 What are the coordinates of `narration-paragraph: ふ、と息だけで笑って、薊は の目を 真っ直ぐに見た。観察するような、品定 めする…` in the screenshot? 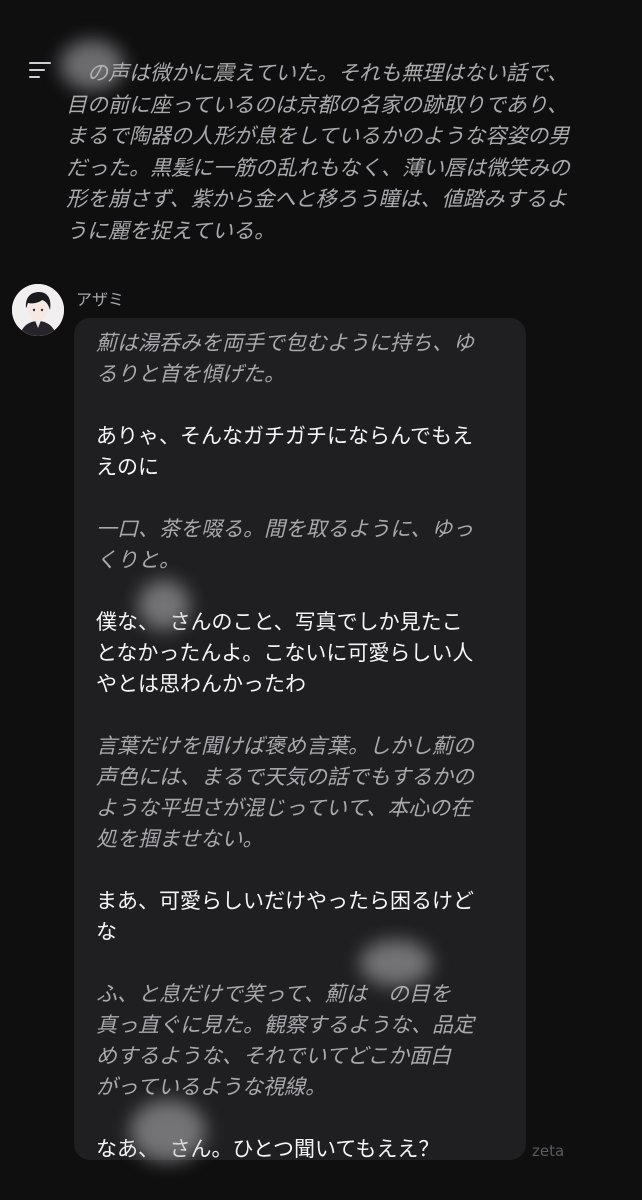 It's located at (285, 1040).